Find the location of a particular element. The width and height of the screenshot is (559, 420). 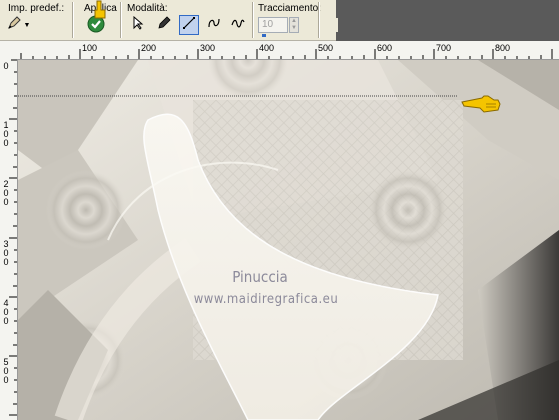

mode-edit-button is located at coordinates (164, 25).